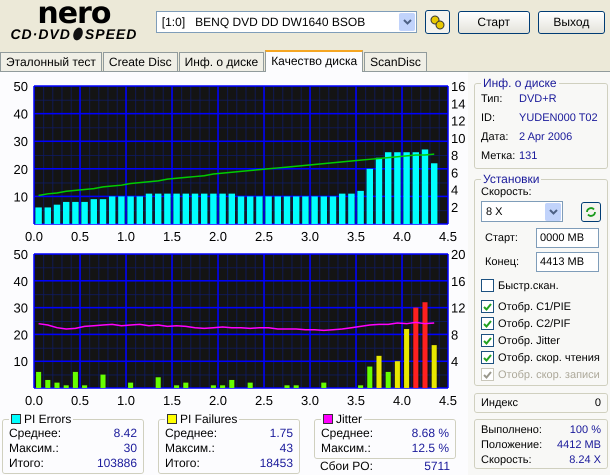  I want to click on tab: Инф. о диске, so click(221, 61).